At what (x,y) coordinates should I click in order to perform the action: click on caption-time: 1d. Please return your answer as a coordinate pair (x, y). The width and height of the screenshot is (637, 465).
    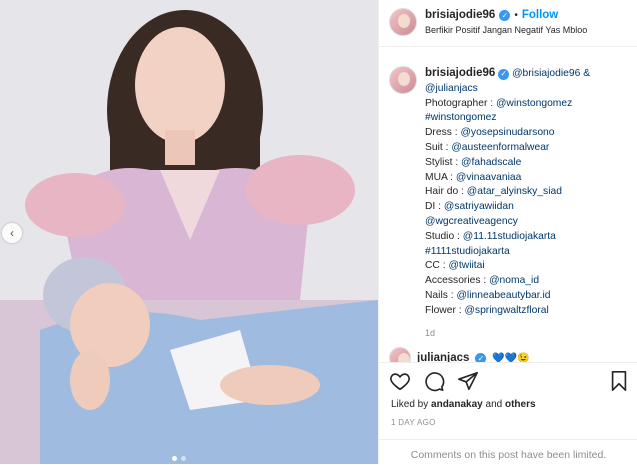
    Looking at the image, I should click on (430, 332).